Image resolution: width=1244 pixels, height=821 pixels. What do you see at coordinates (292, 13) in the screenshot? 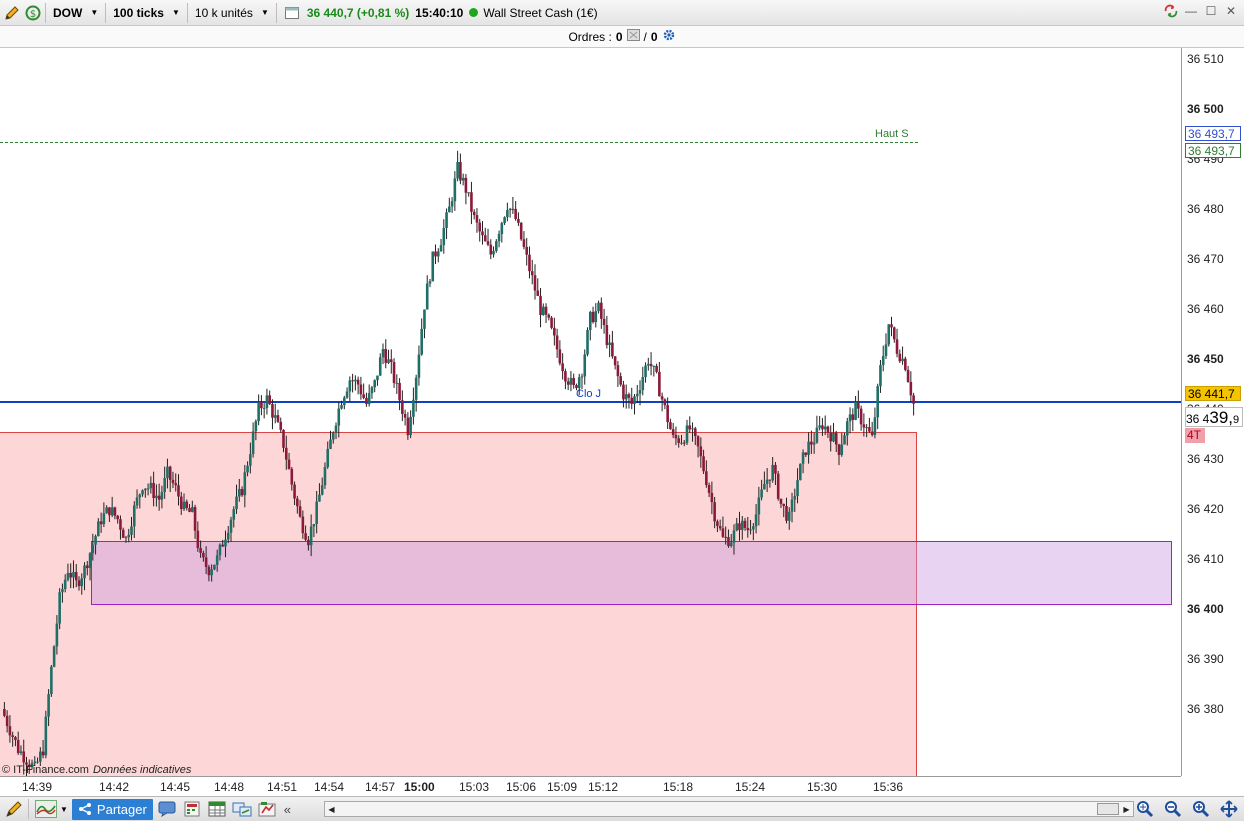
I see `window-icon` at bounding box center [292, 13].